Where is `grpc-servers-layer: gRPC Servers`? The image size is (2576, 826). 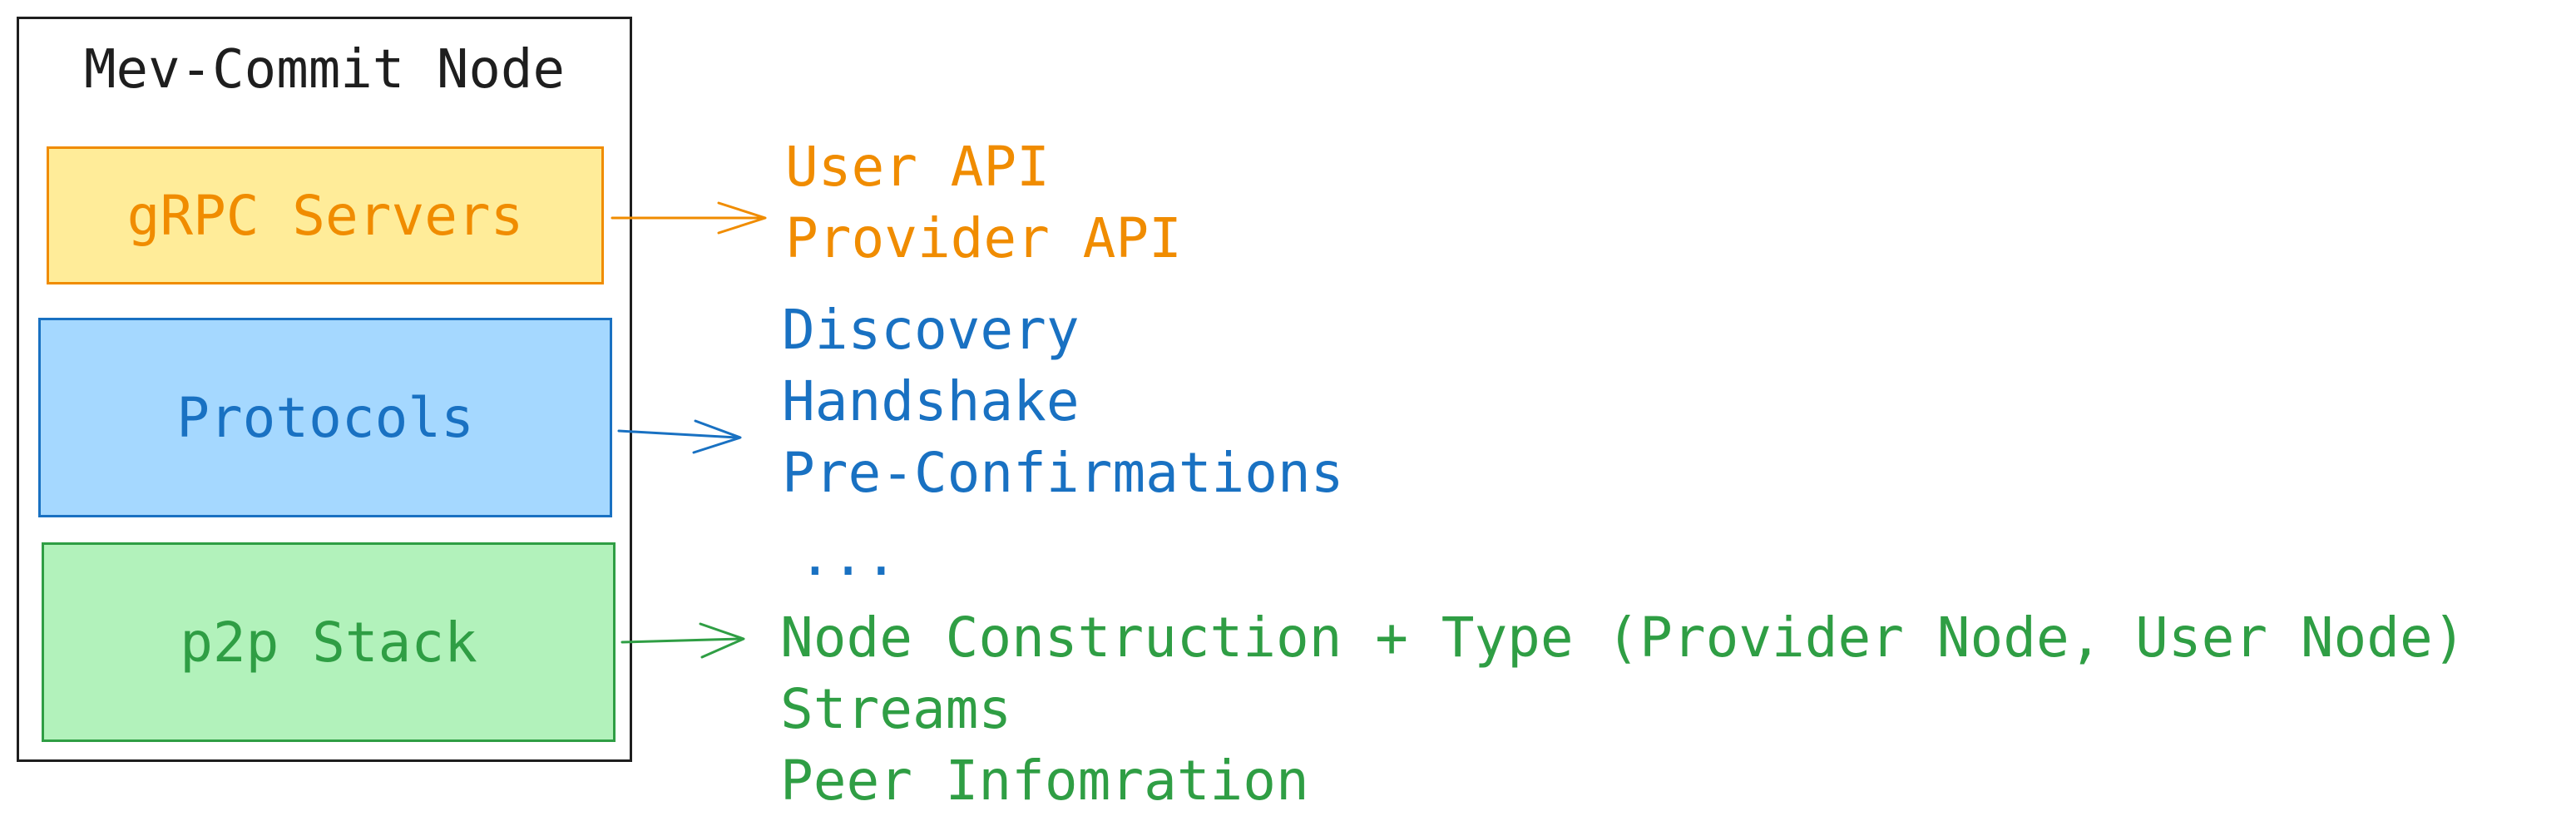 grpc-servers-layer: gRPC Servers is located at coordinates (325, 215).